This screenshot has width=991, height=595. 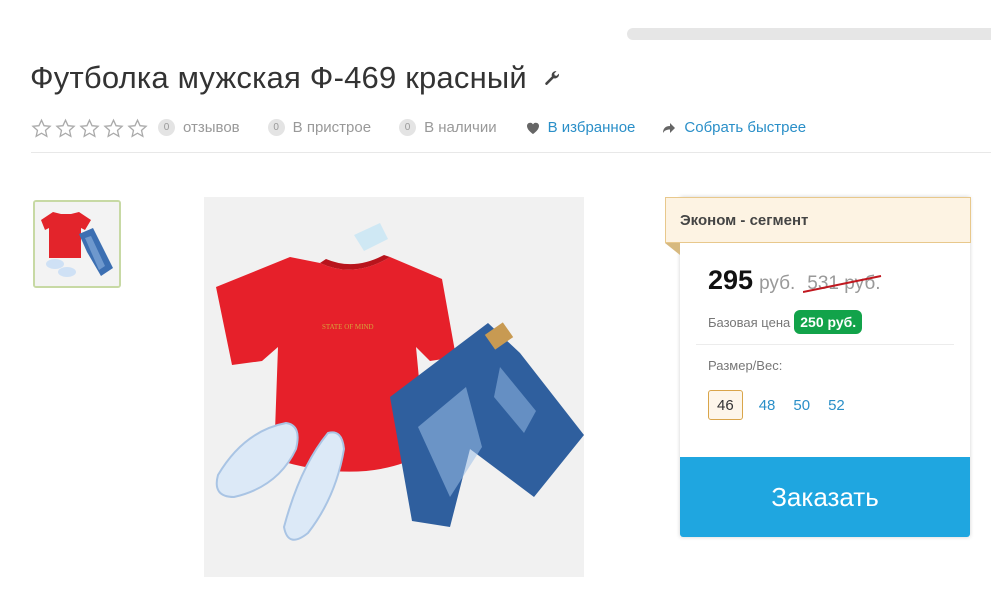 I want to click on title-row: Футболка мужская Ф-469 красный, so click(x=295, y=78).